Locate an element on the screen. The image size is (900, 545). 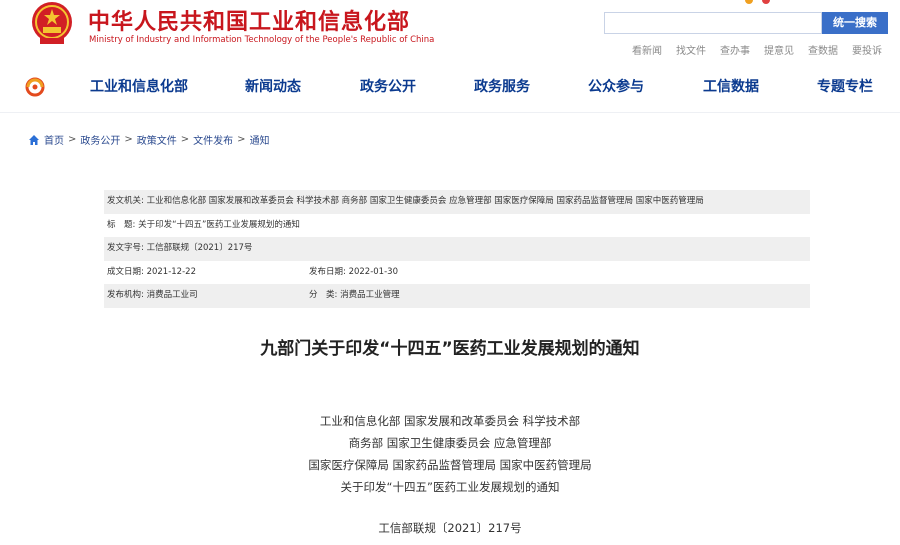
meta-created-value: 2021-12-22 is located at coordinates (171, 271).